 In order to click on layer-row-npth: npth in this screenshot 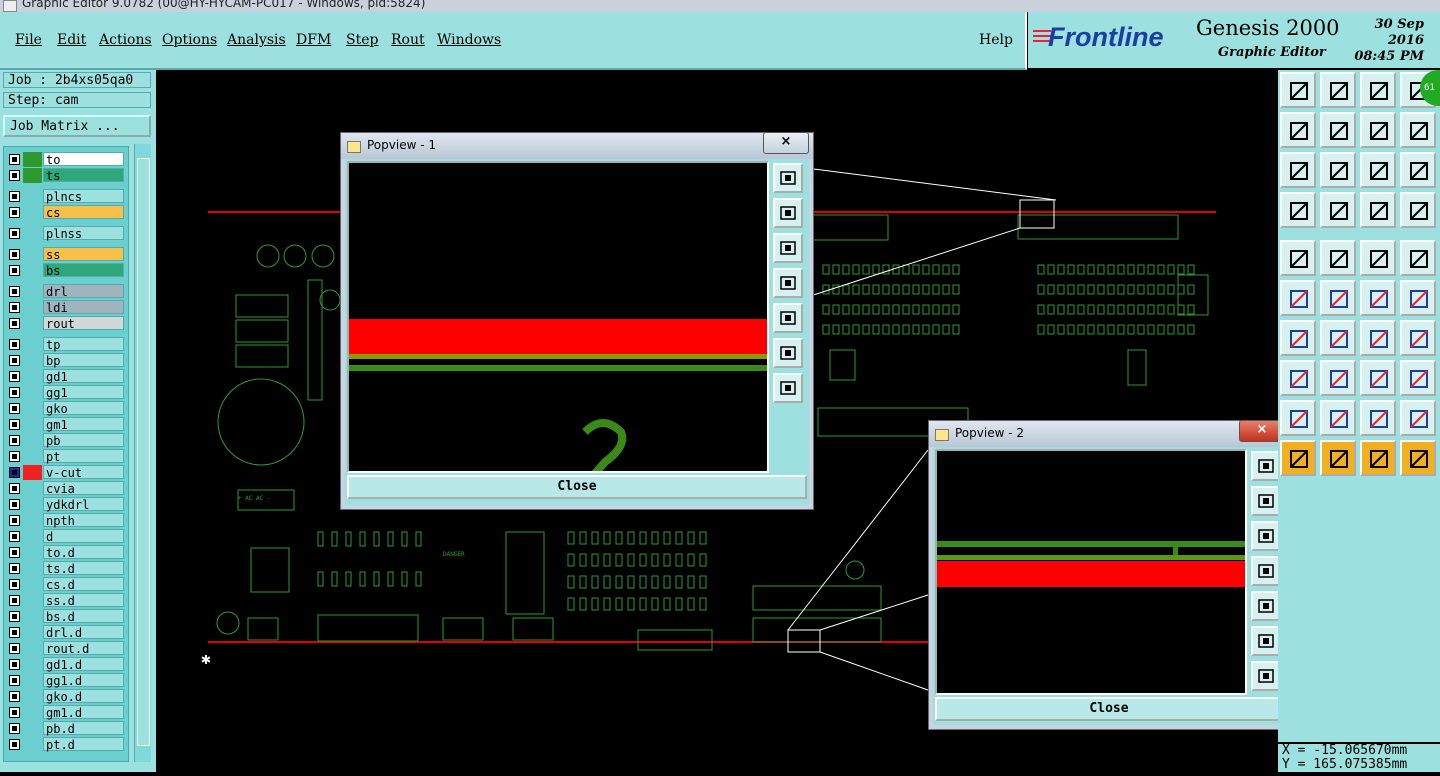, I will do `click(66, 520)`.